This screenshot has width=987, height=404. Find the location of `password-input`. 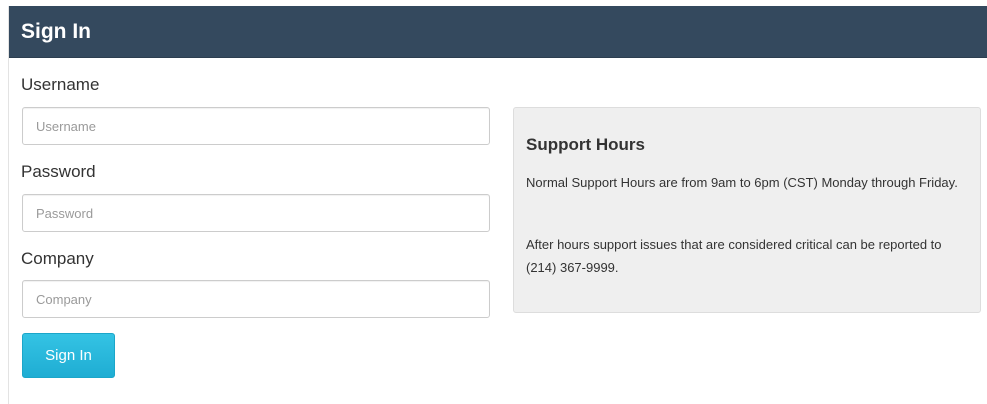

password-input is located at coordinates (256, 213).